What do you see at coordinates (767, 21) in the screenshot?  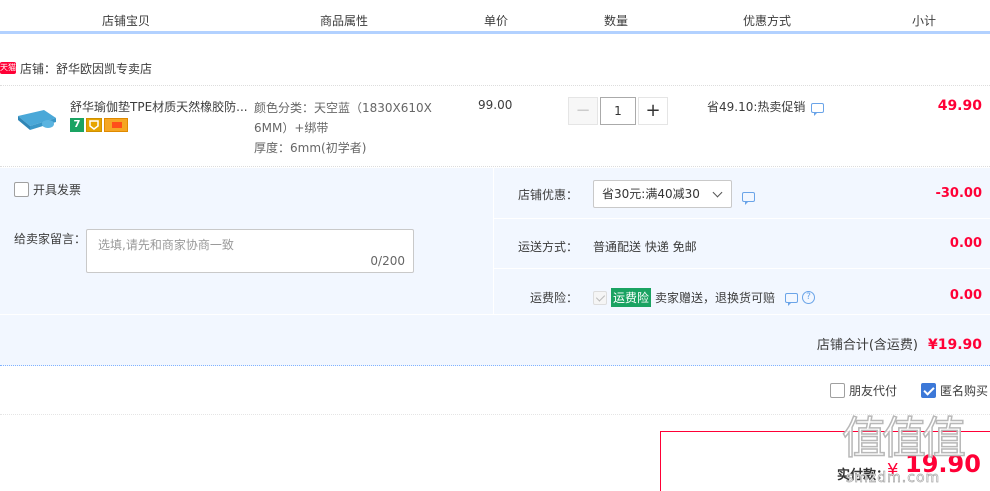 I see `col-header-promo: 优惠方式` at bounding box center [767, 21].